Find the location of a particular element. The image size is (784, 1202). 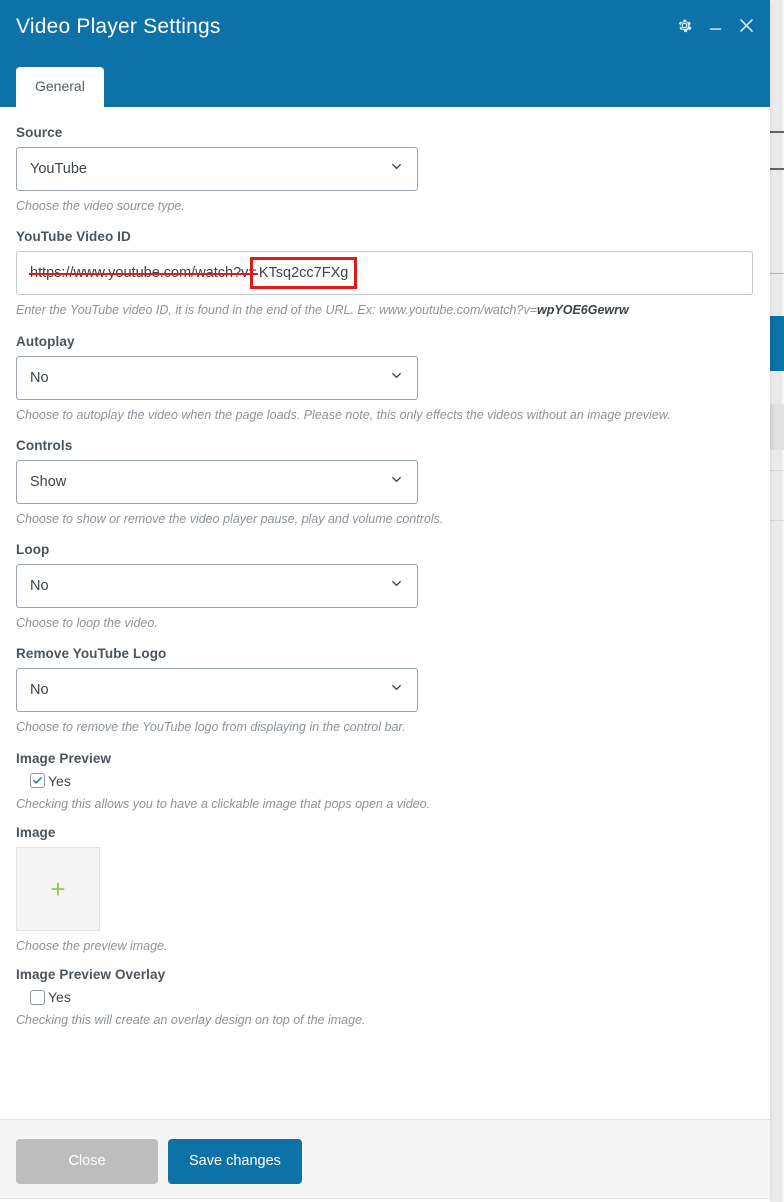

window-controls is located at coordinates (715, 25).